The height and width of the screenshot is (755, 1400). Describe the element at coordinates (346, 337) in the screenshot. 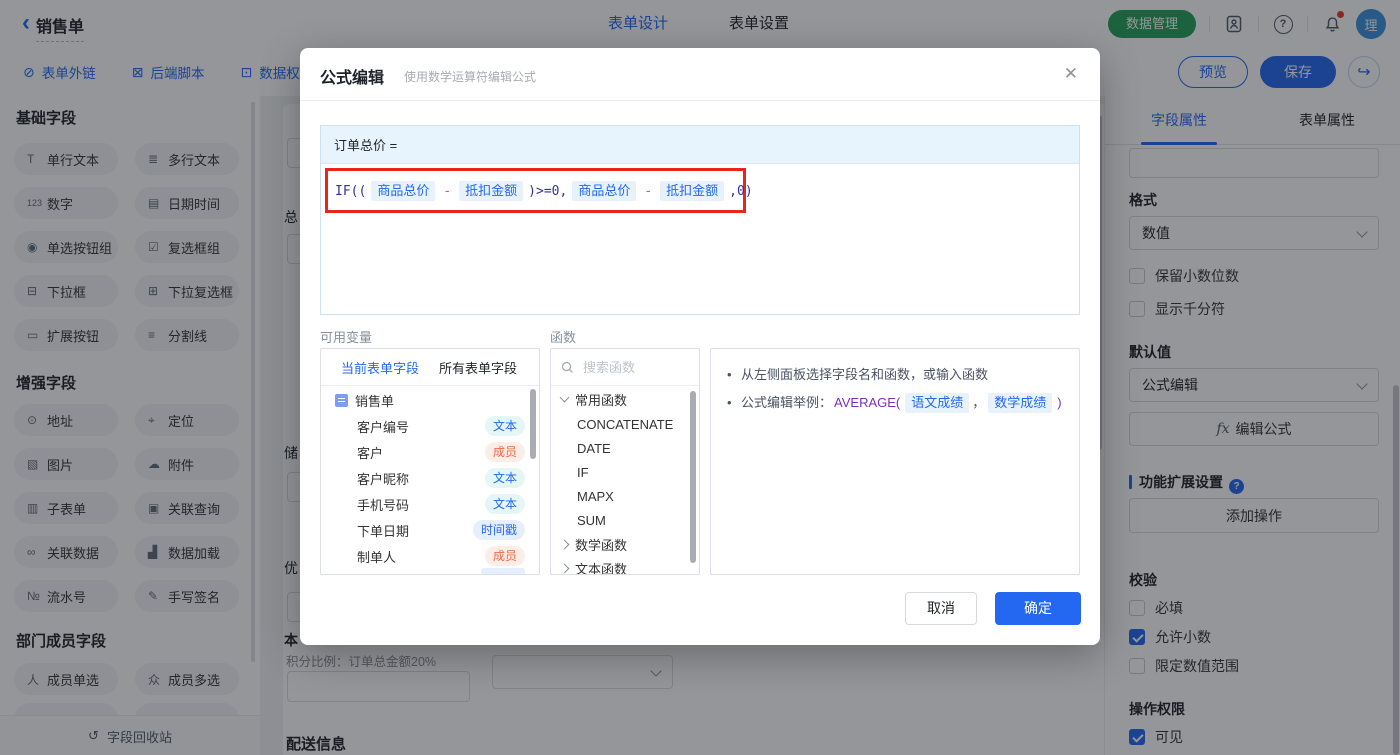

I see `variables-label: 可用变量` at that location.